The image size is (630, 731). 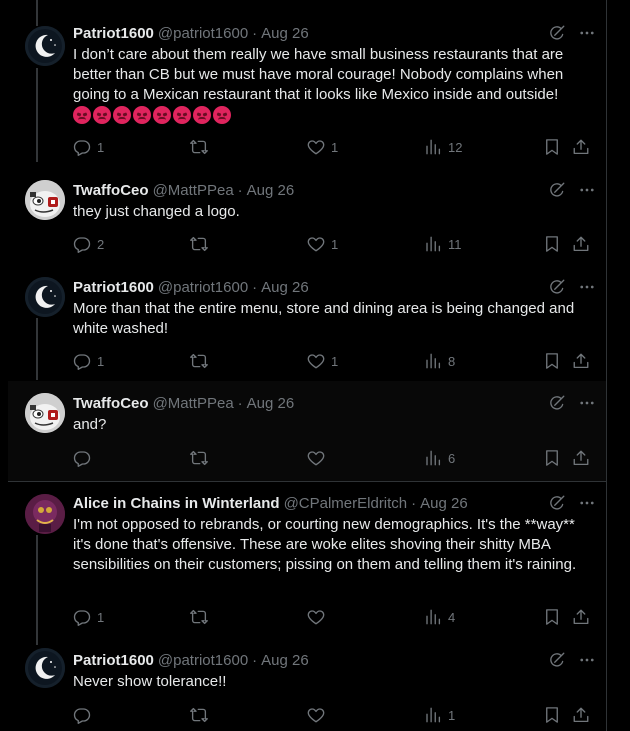 What do you see at coordinates (307, 431) in the screenshot?
I see `tweet: TwaffoCeo @MattPPea · Aug 26 and? 6` at bounding box center [307, 431].